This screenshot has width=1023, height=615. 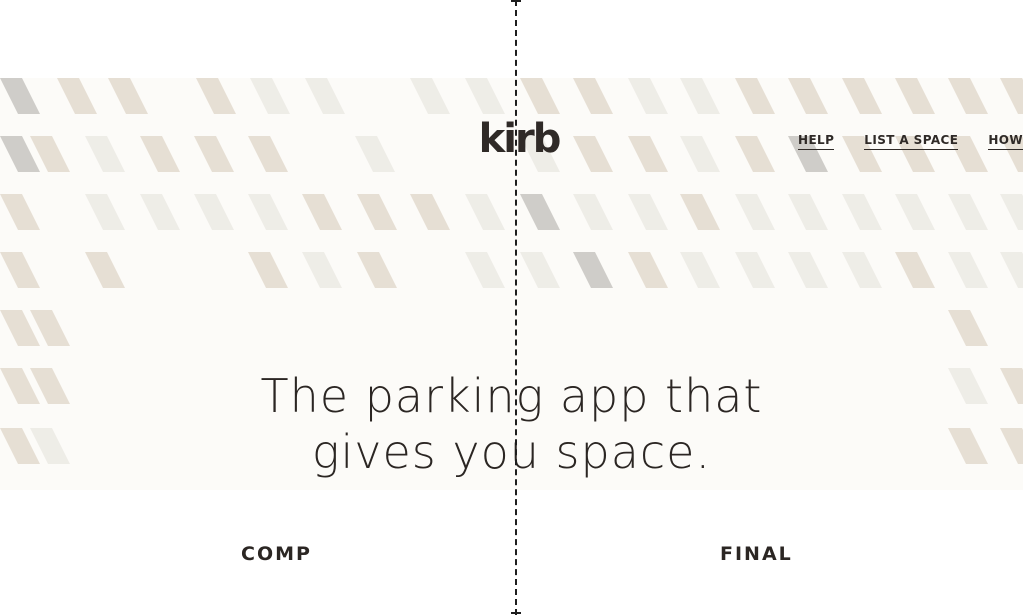 What do you see at coordinates (1005, 141) in the screenshot?
I see `nav-link-how: HOW` at bounding box center [1005, 141].